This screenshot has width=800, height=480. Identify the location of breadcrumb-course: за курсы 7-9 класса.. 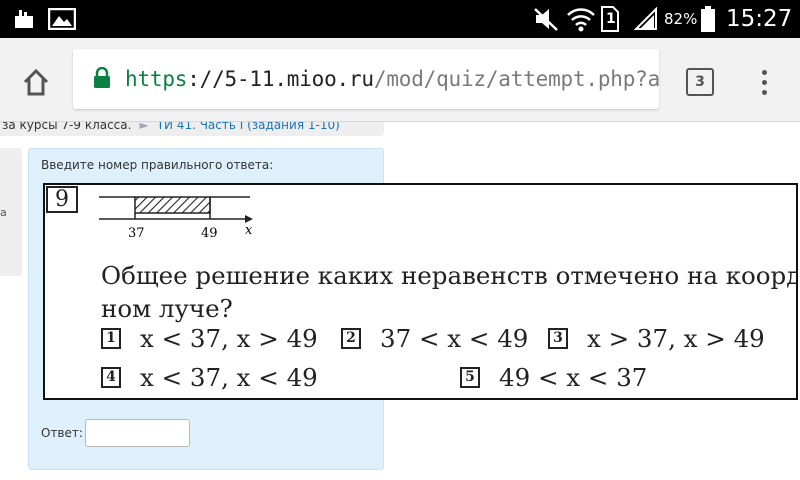
(65, 127).